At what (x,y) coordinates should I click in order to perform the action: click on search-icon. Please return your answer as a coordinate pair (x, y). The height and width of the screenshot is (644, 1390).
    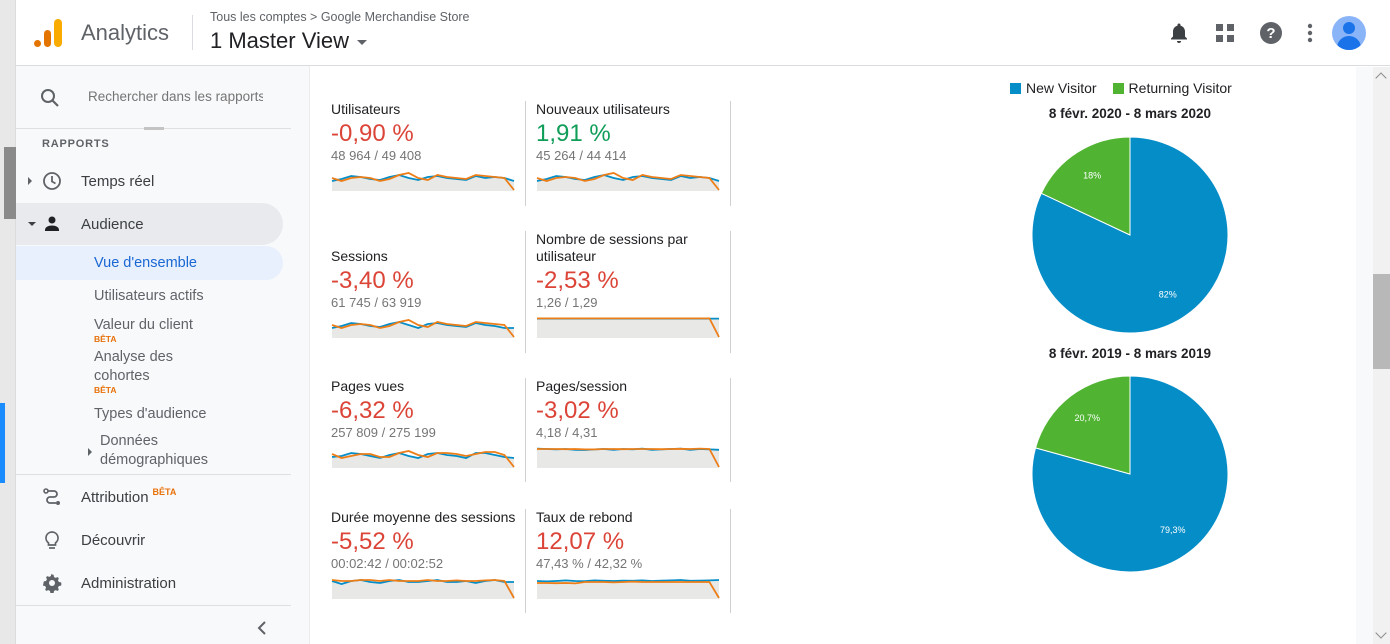
    Looking at the image, I should click on (50, 98).